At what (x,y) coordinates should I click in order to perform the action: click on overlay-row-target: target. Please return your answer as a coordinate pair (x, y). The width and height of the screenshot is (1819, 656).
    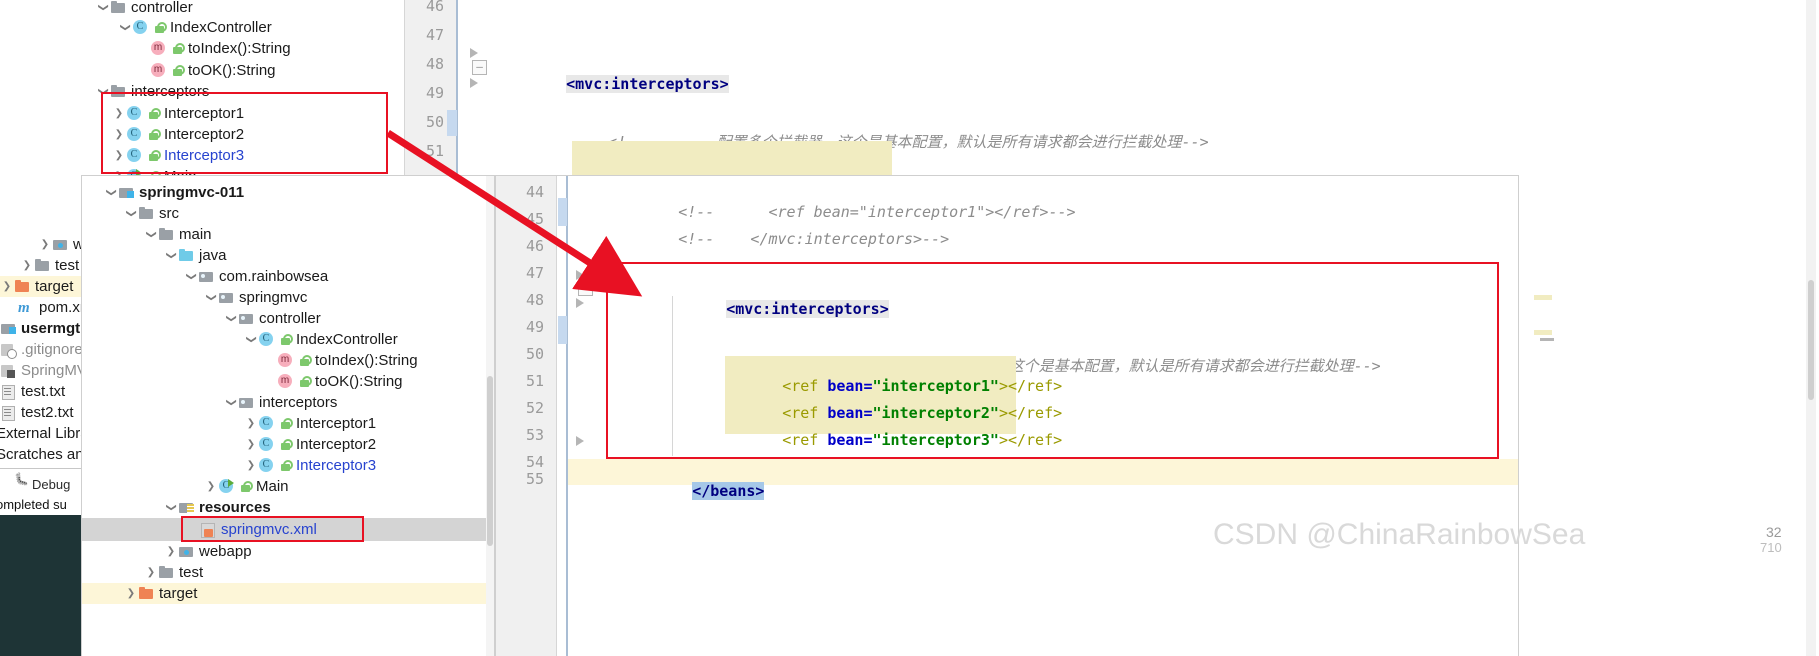
    Looking at the image, I should click on (288, 593).